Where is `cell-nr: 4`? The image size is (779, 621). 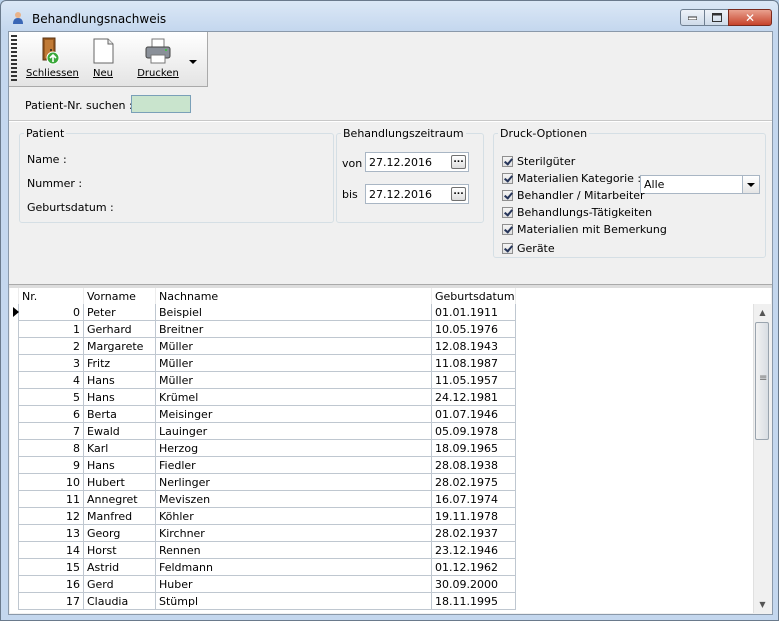 cell-nr: 4 is located at coordinates (51, 380).